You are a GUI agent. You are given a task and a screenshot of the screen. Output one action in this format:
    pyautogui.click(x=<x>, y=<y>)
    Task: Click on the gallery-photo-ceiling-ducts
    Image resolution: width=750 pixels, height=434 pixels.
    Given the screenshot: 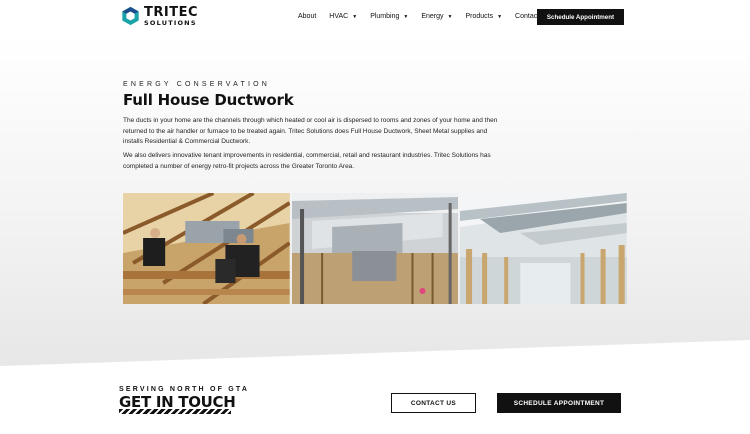 What is the action you would take?
    pyautogui.click(x=375, y=248)
    